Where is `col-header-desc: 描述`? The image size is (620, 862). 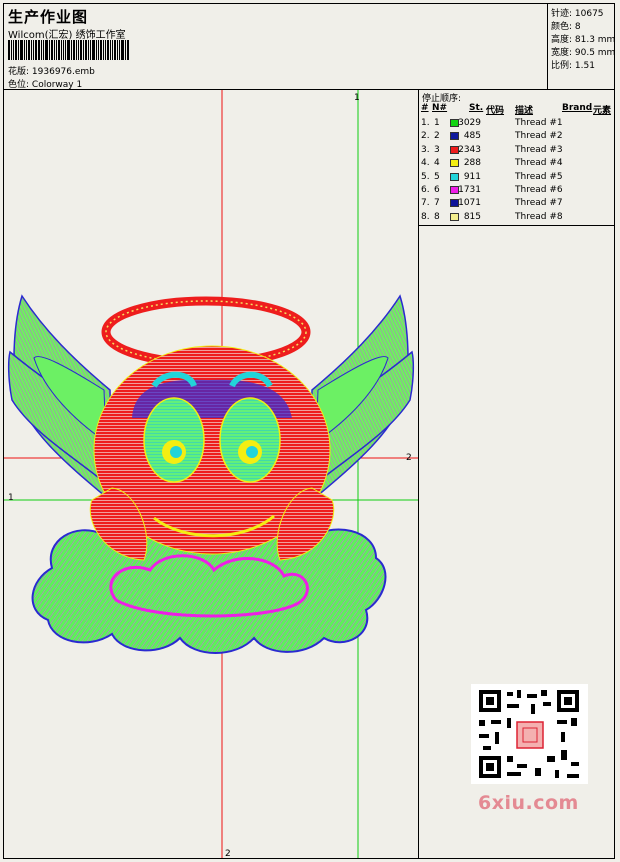
col-header-desc: 描述 is located at coordinates (524, 111).